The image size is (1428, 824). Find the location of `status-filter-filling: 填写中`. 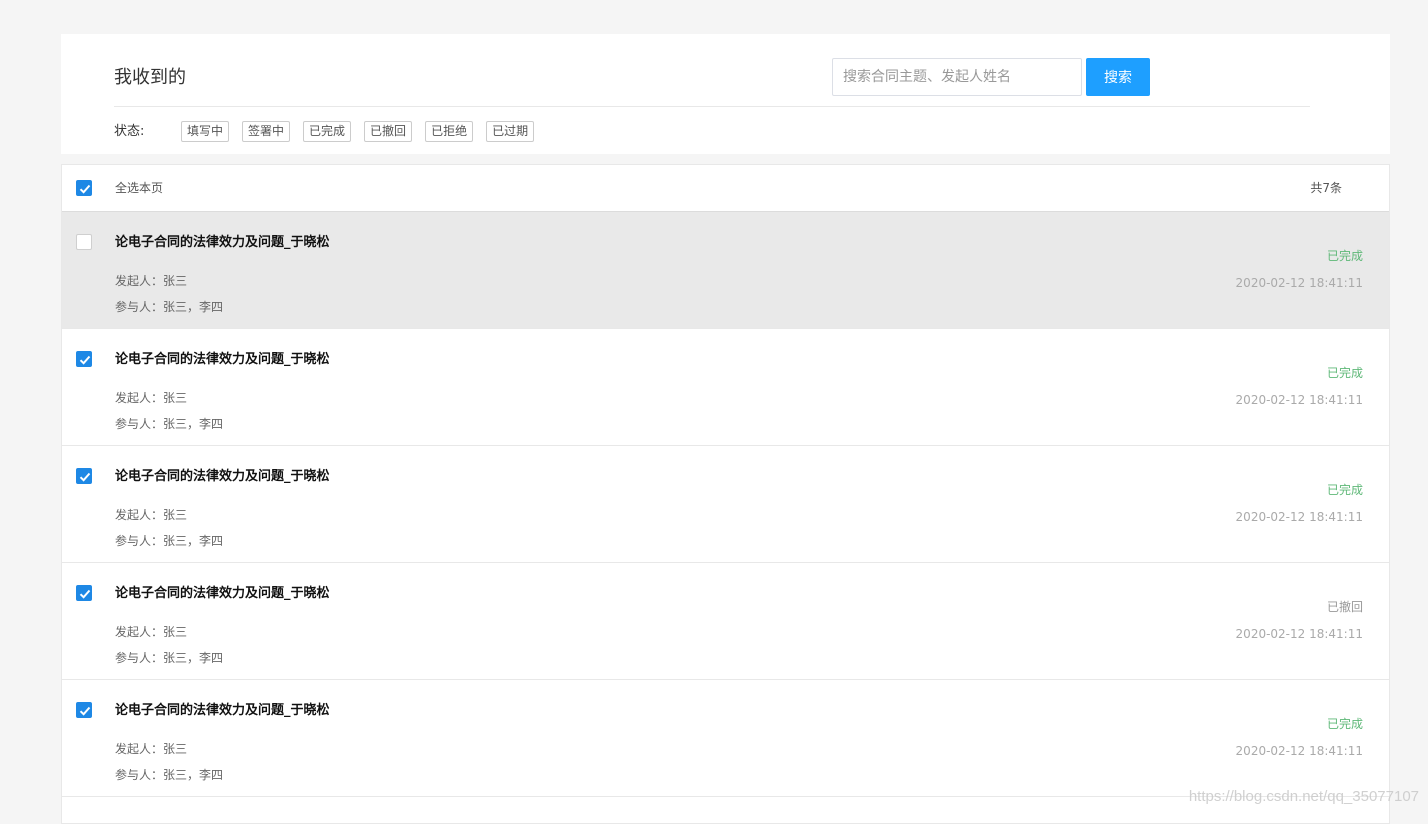

status-filter-filling: 填写中 is located at coordinates (205, 131).